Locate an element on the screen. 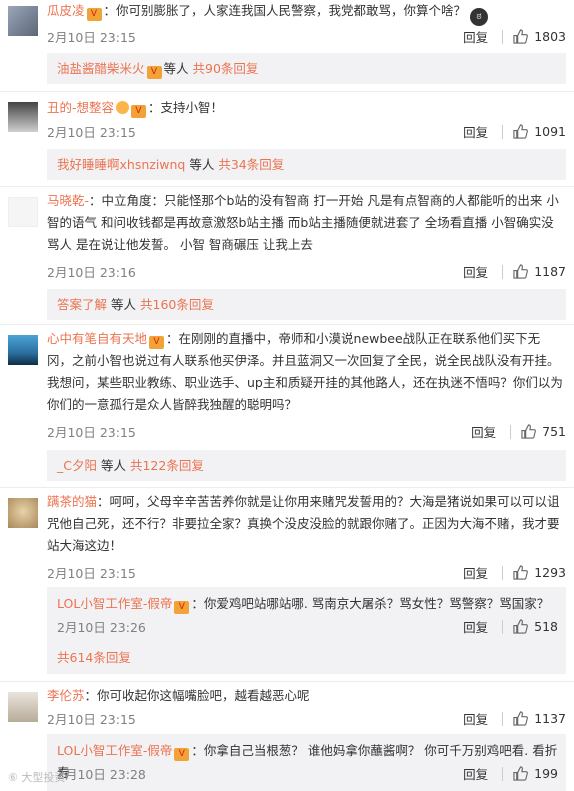 The width and height of the screenshot is (574, 791). comment-text: 丑的-想整容 V ：支持小智！ is located at coordinates (305, 108).